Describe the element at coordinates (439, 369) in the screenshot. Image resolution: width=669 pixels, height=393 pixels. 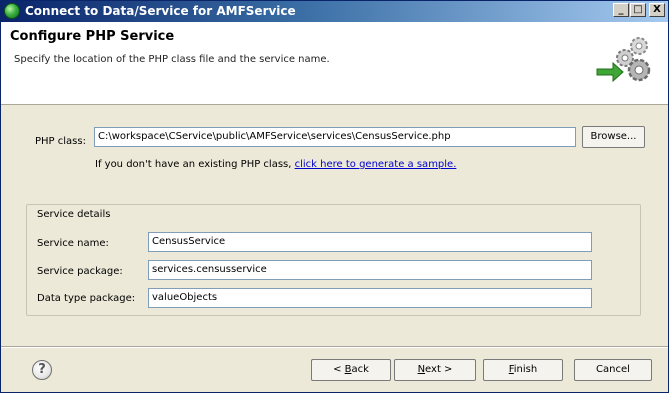
I see `next-rest: ext >` at that location.